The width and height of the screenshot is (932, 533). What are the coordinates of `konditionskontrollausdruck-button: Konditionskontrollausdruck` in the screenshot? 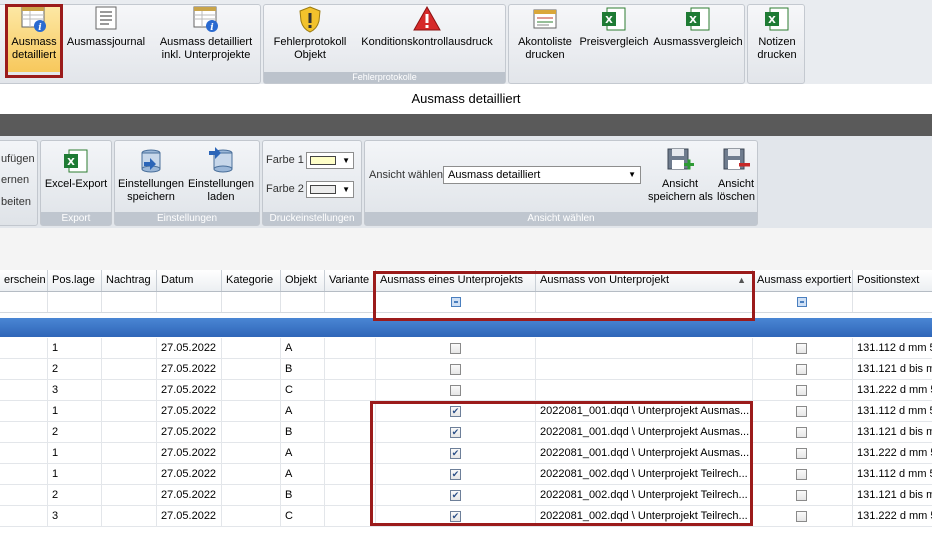 It's located at (427, 26).